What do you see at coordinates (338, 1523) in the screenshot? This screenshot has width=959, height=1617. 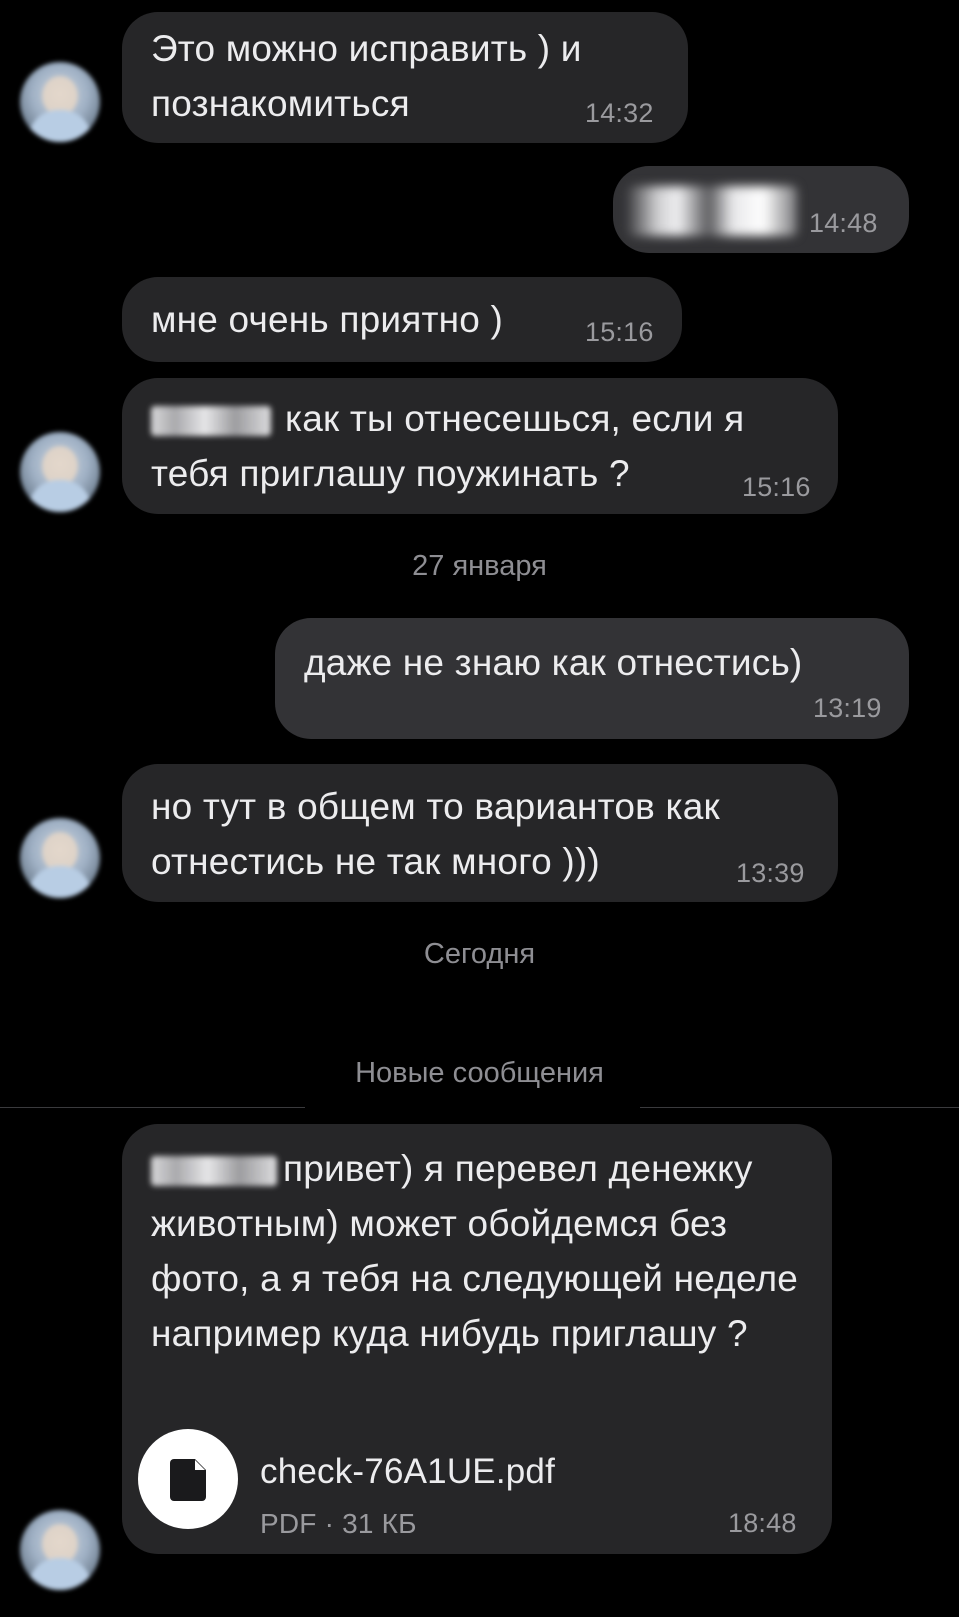 I see `attachment-file-meta: PDF · 31 КБ` at bounding box center [338, 1523].